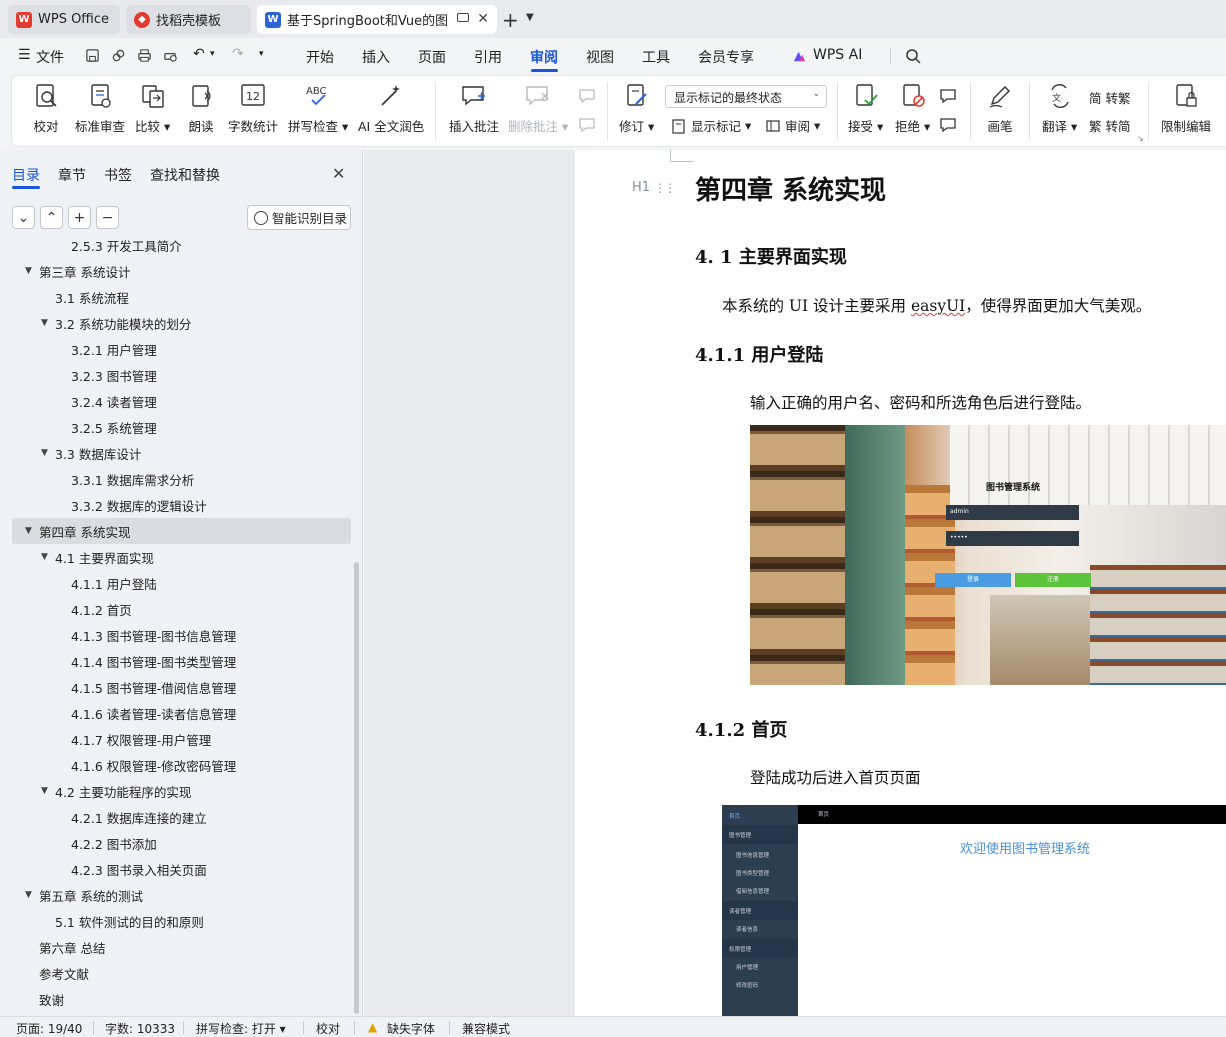 The width and height of the screenshot is (1226, 1037). What do you see at coordinates (241, 1028) in the screenshot?
I see `spell-check-indicator: 拼写检查: 打开 ▾` at bounding box center [241, 1028].